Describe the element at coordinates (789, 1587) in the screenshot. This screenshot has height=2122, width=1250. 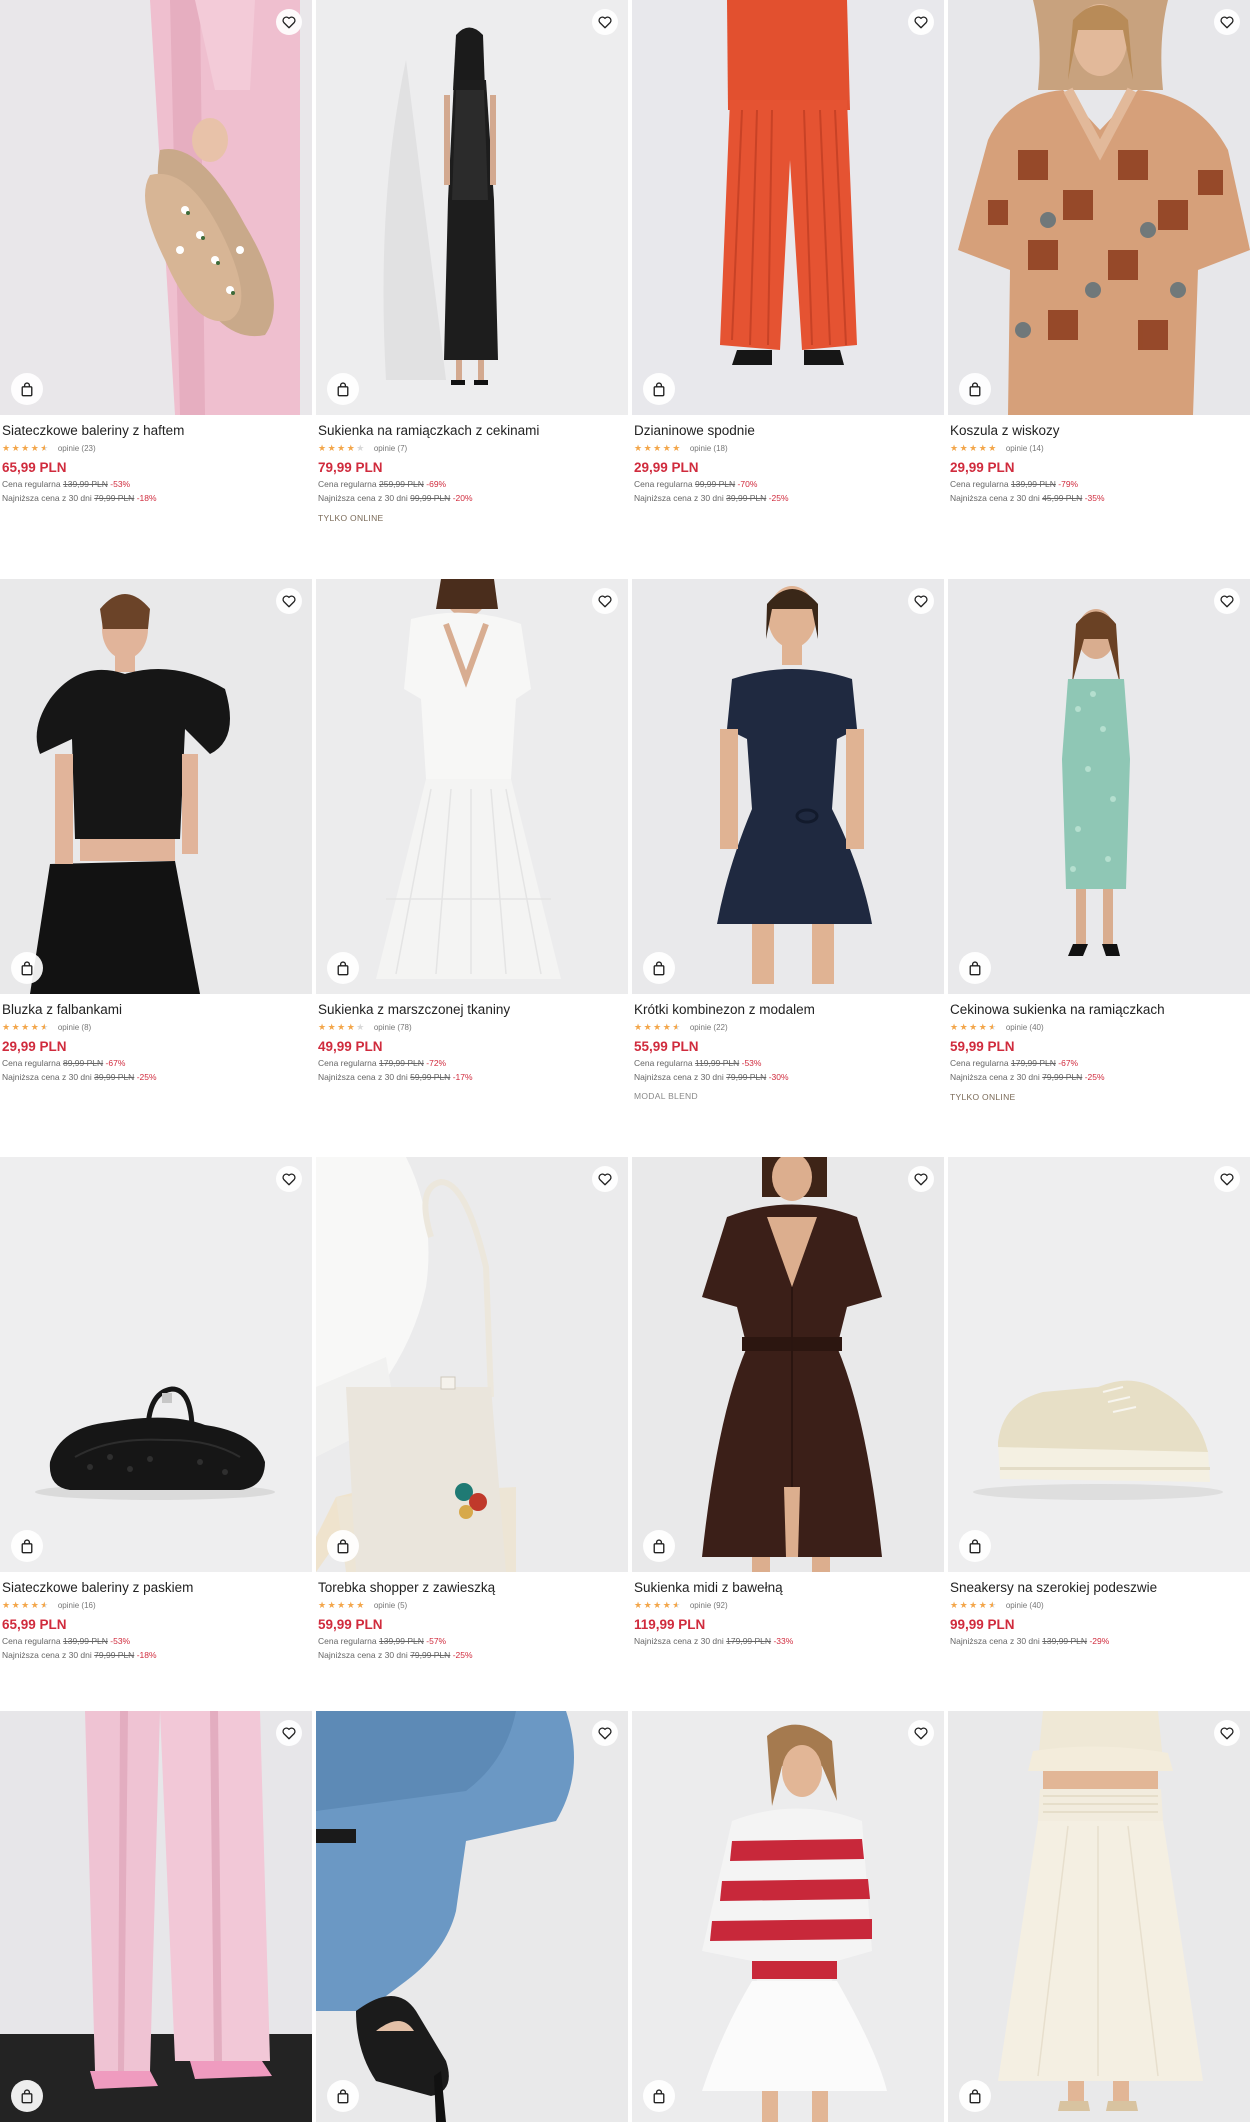
I see `product-name: Sukienka midi z bawełną` at that location.